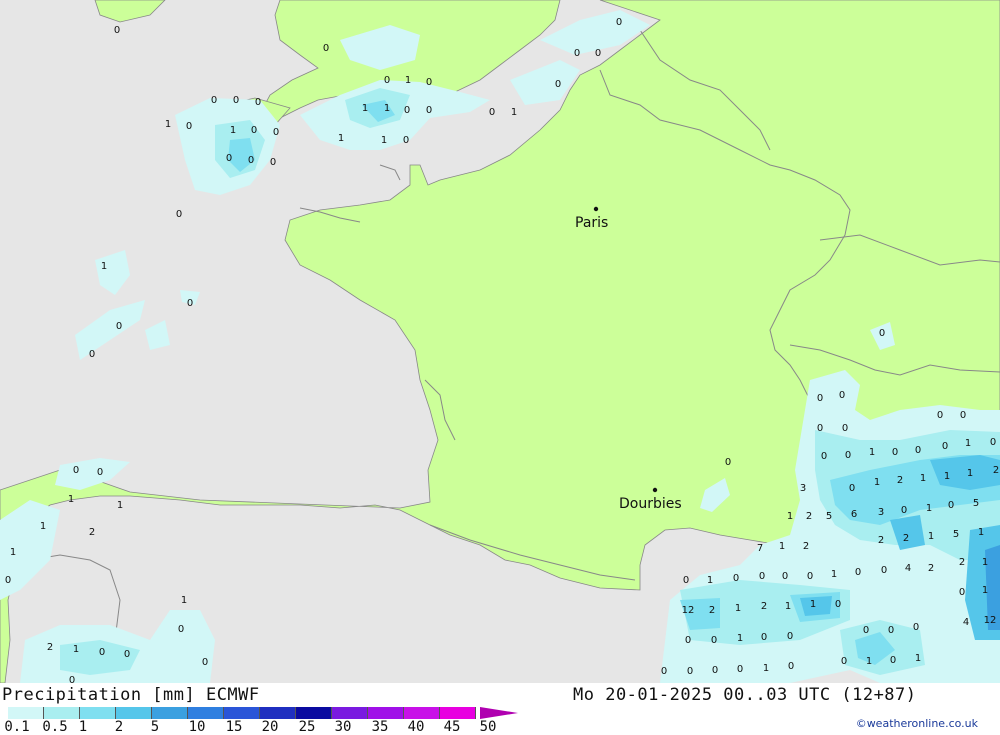  I want to click on precip-area, so click(965, 472).